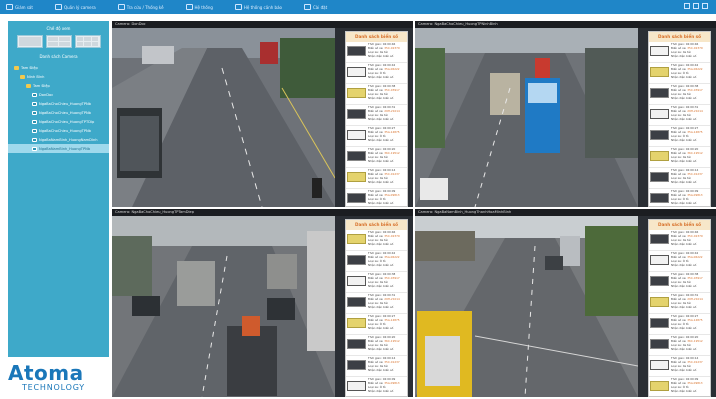  What do you see at coordinates (29, 41) in the screenshot?
I see `layout-1x1-button` at bounding box center [29, 41].